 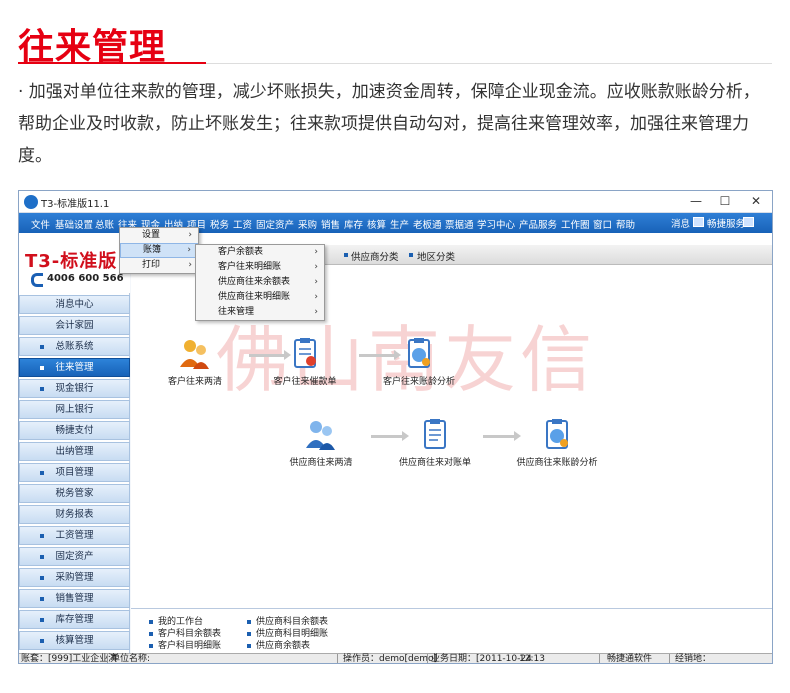 I want to click on sidebar-item-label: 销售管理, so click(x=74, y=598).